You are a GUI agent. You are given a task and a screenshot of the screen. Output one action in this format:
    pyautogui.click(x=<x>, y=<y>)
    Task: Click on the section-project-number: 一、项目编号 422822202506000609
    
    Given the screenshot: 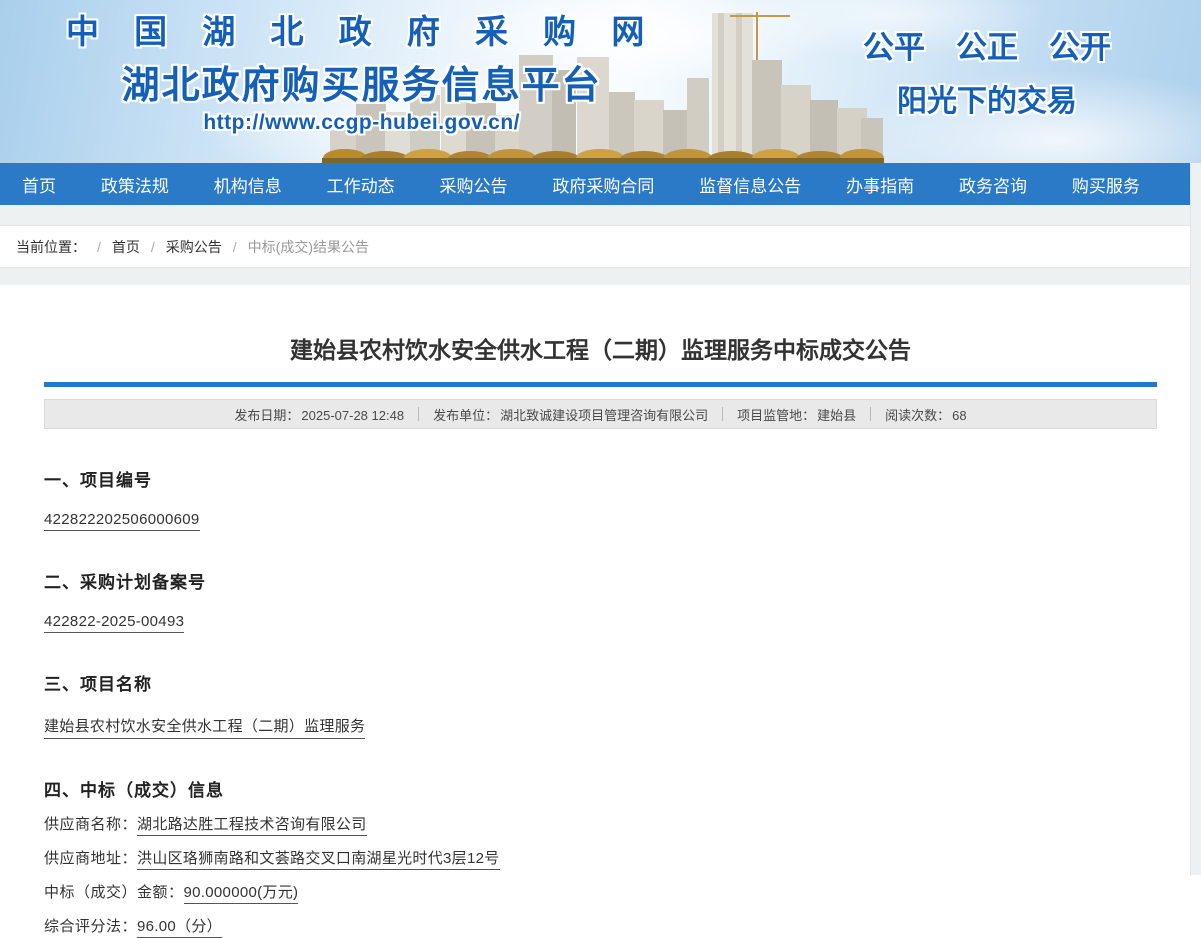 What is the action you would take?
    pyautogui.click(x=600, y=498)
    